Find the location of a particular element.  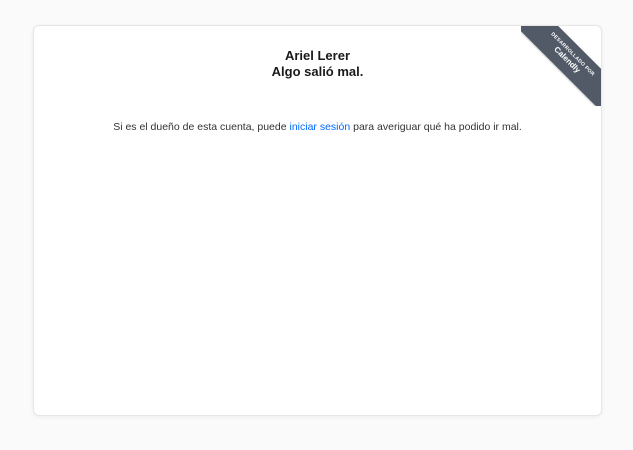

error-title: Algo salió mal. is located at coordinates (317, 71).